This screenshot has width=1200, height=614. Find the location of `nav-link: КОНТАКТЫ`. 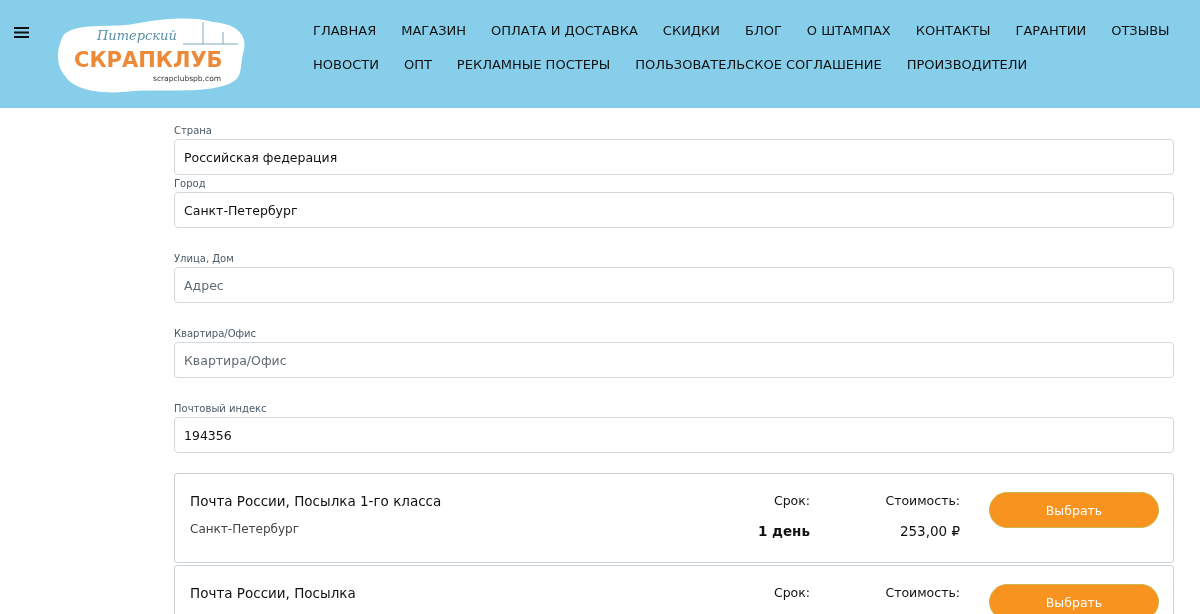

nav-link: КОНТАКТЫ is located at coordinates (953, 31).